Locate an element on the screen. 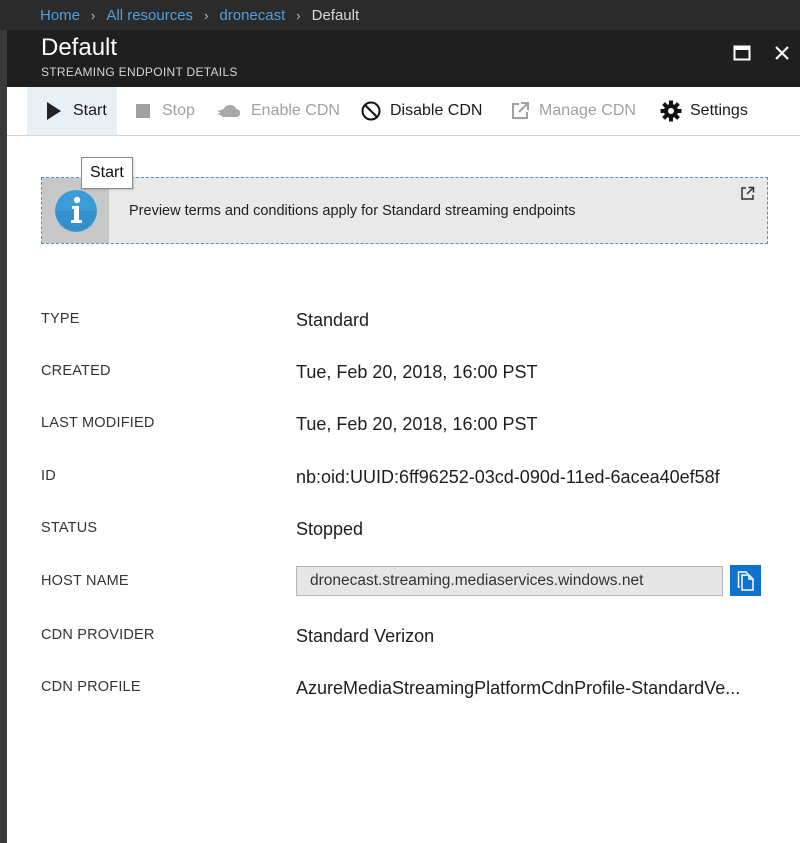 The image size is (800, 843). settings-label: Settings is located at coordinates (719, 110).